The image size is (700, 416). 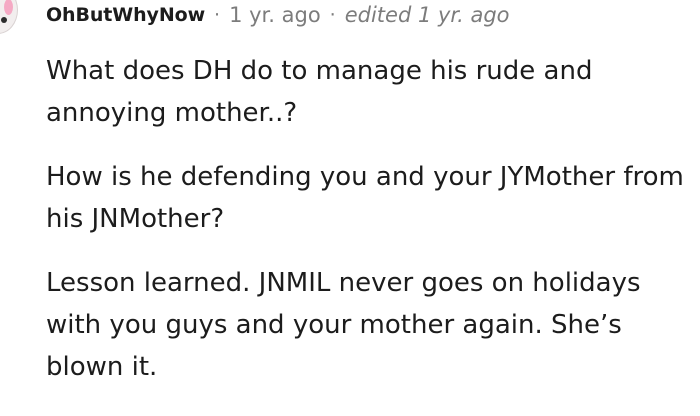 I want to click on comment-author-link: OhButWhyNow, so click(x=125, y=15).